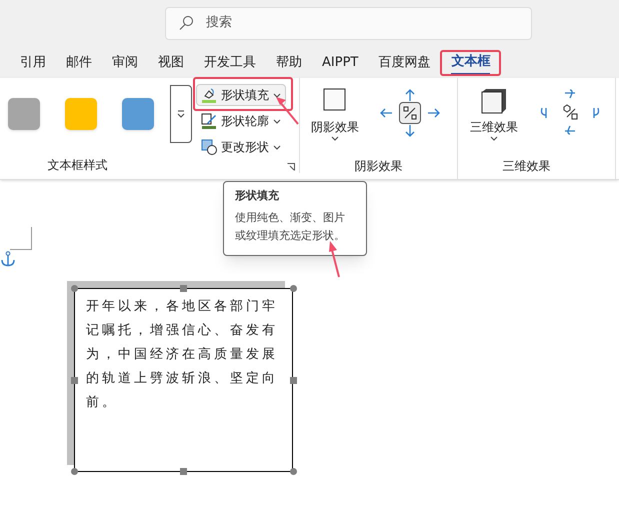  Describe the element at coordinates (79, 63) in the screenshot. I see `ribbon-tab: 邮件` at that location.